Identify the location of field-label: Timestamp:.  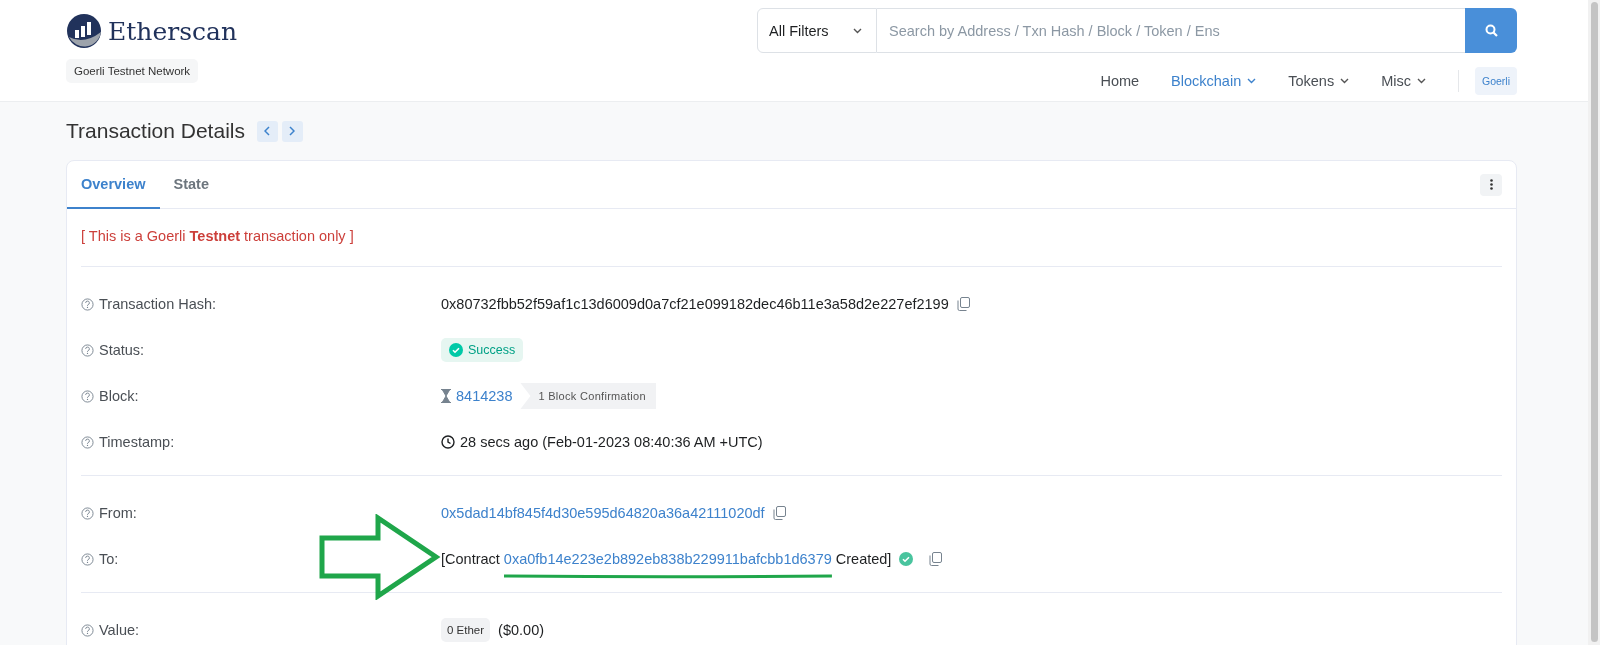
(137, 442).